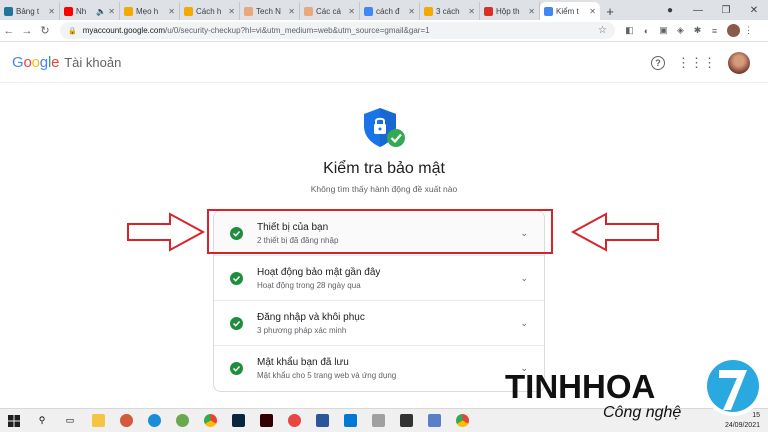  I want to click on browser-tab: Mẹo h ✕, so click(150, 11).